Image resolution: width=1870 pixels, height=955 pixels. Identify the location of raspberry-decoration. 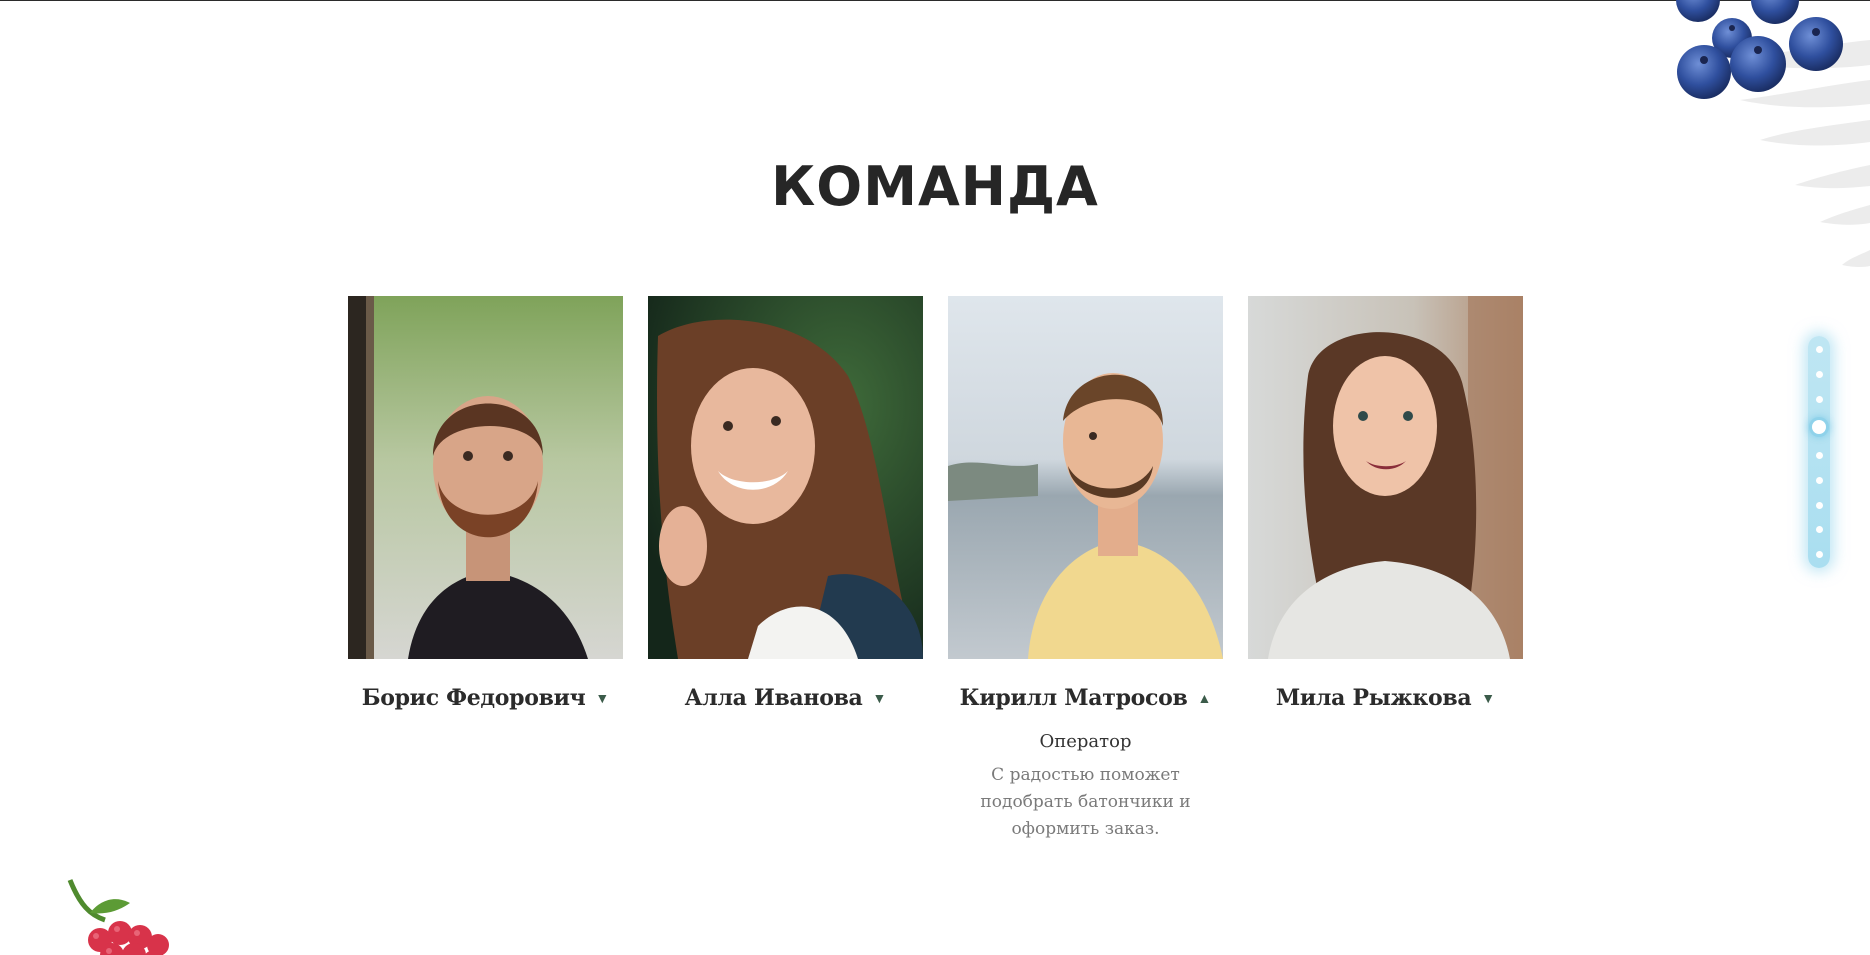
(118, 917).